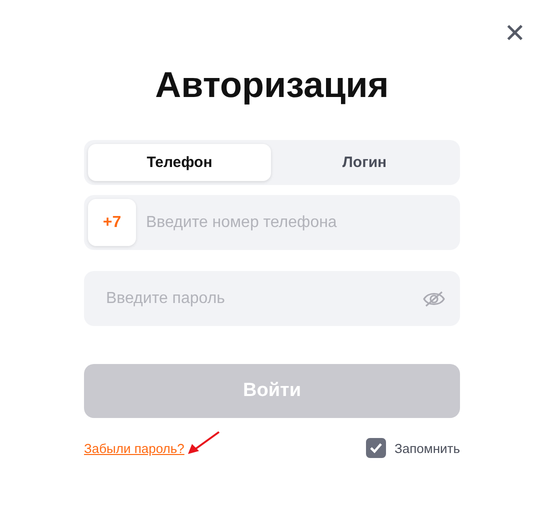 The height and width of the screenshot is (526, 544). What do you see at coordinates (427, 448) in the screenshot?
I see `remember-label: Запомнить` at bounding box center [427, 448].